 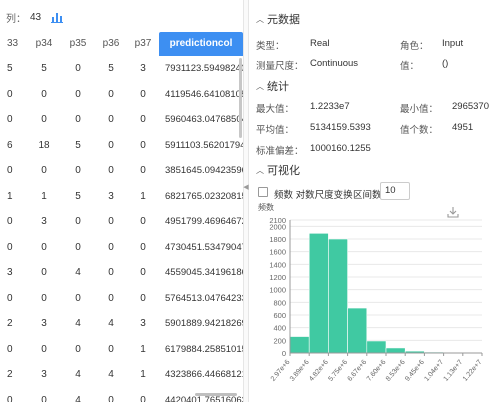 What do you see at coordinates (270, 46) in the screenshot?
I see `type-label: 类型：` at bounding box center [270, 46].